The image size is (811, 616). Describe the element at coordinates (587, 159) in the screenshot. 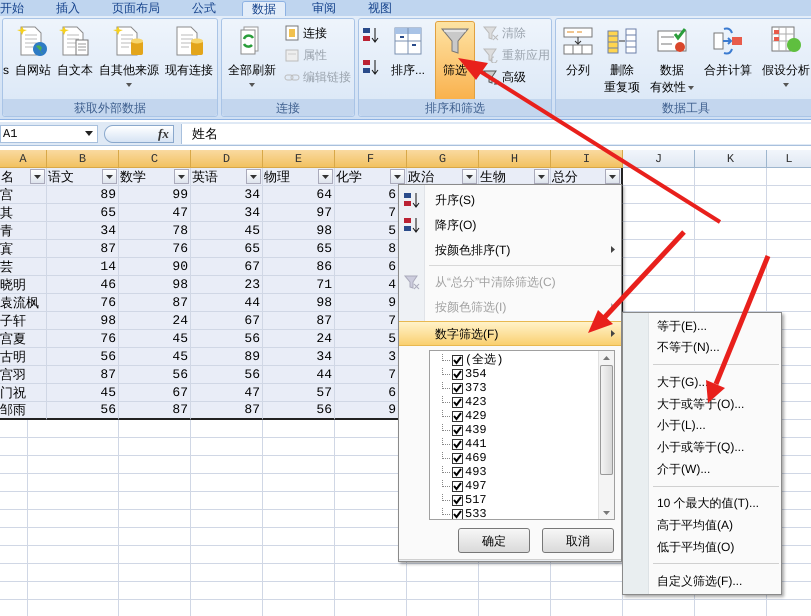

I see `column-header: I` at that location.